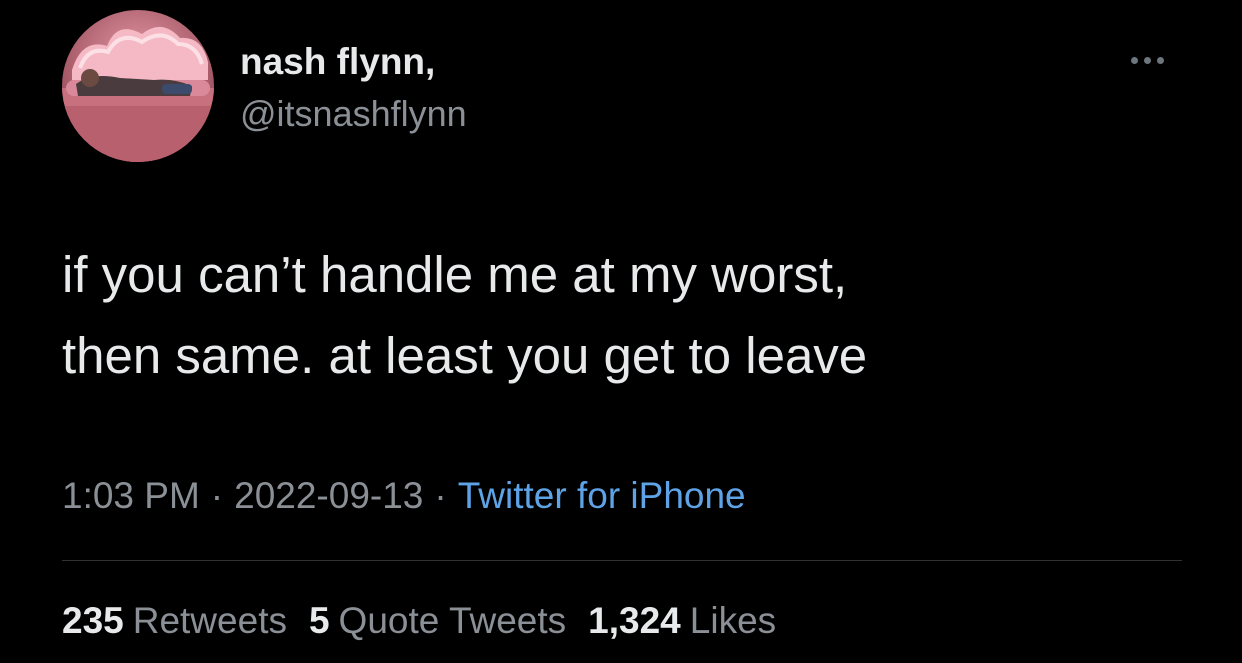 Image resolution: width=1242 pixels, height=663 pixels. I want to click on tweet-source-link: Twitter for iPhone, so click(602, 495).